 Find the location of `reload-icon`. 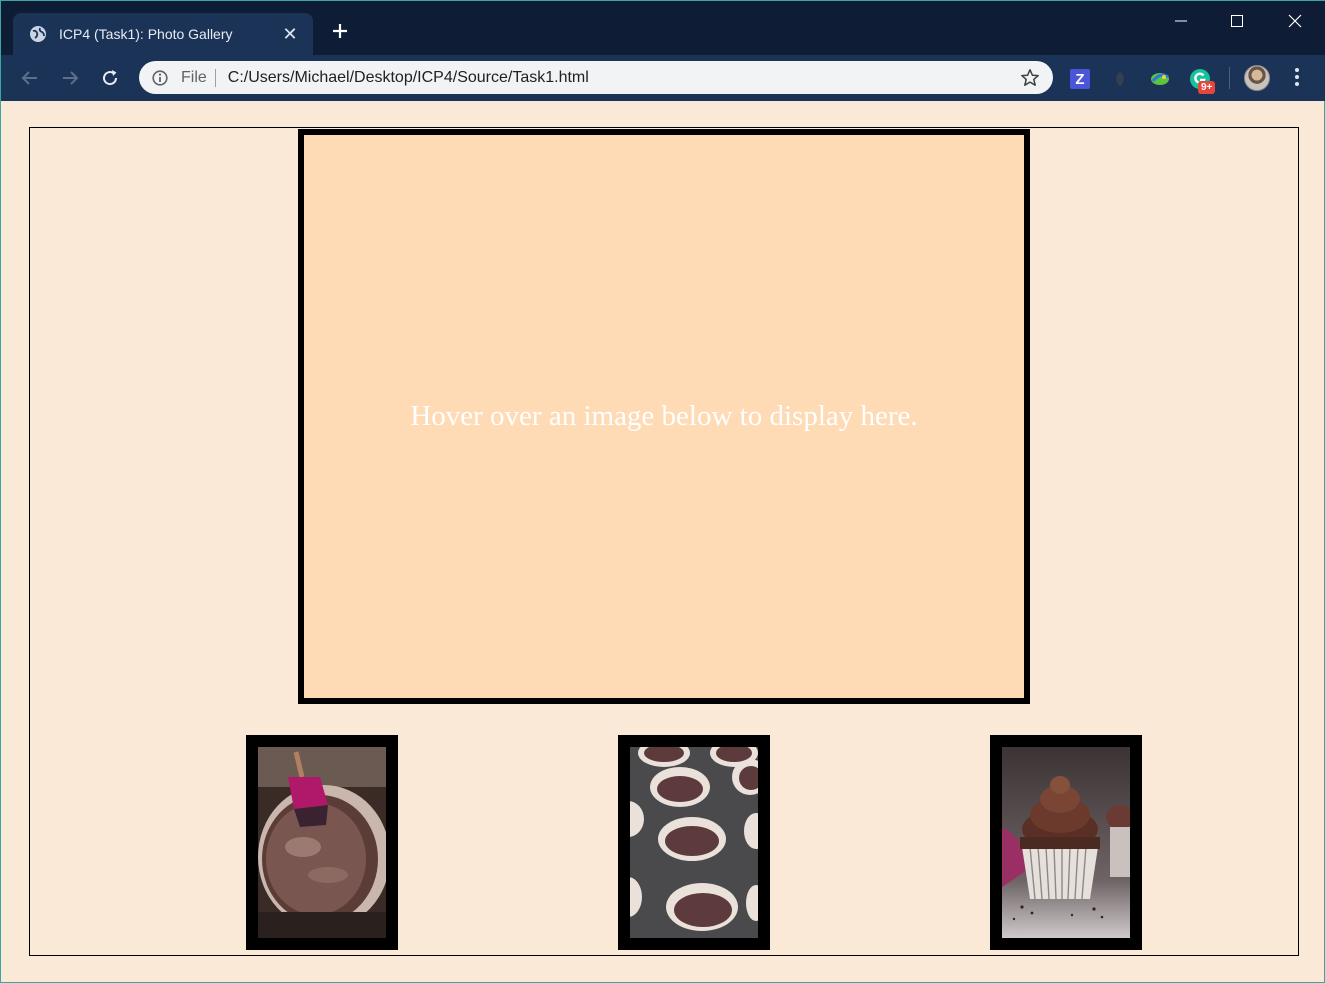

reload-icon is located at coordinates (110, 78).